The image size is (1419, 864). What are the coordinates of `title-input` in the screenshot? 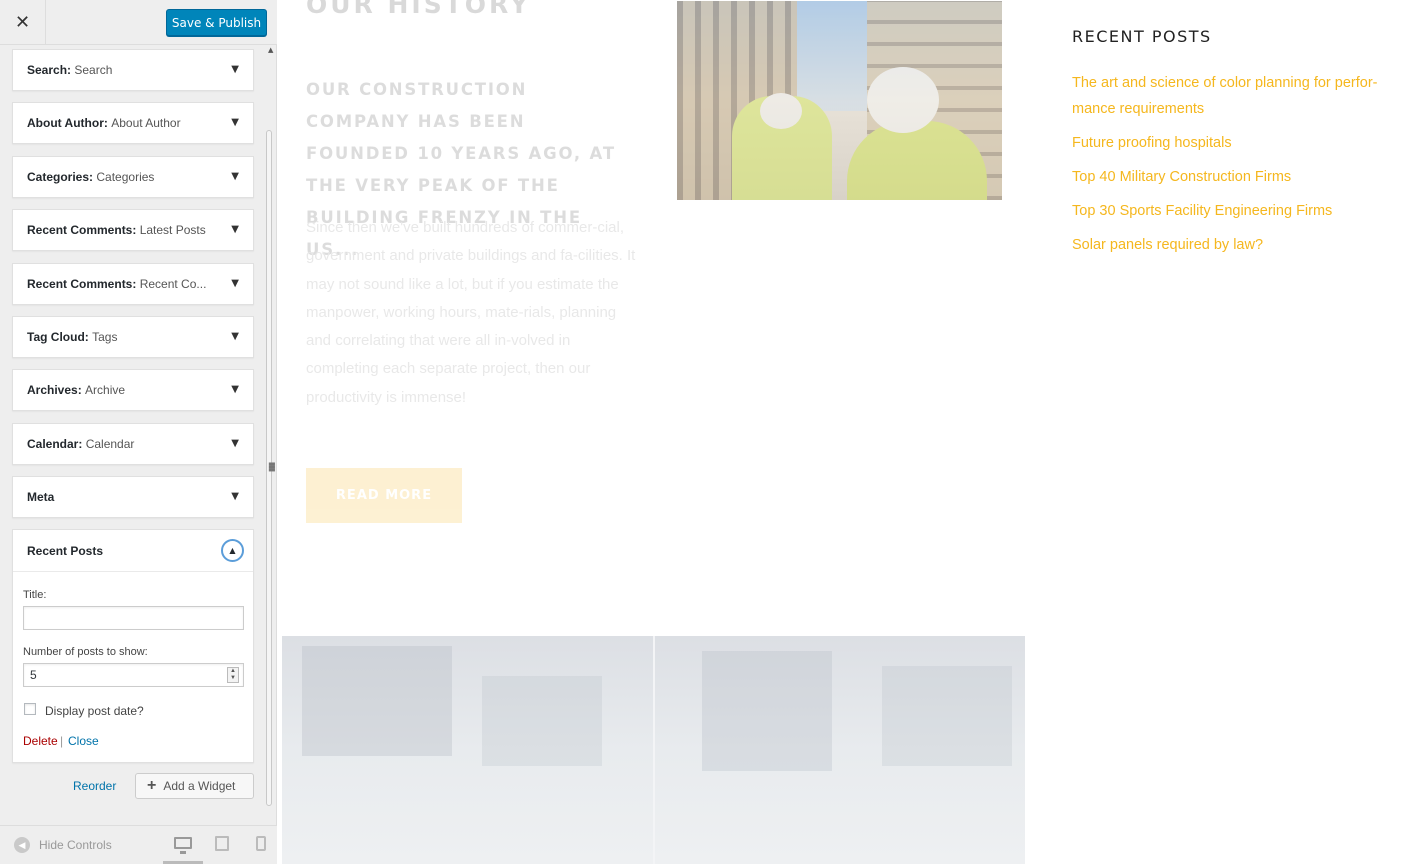 It's located at (133, 618).